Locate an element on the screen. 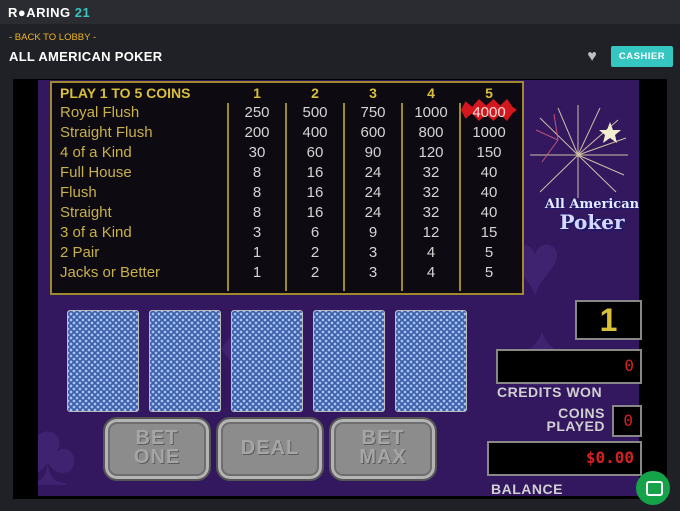 This screenshot has width=680, height=511. coins-played-label-2: PLAYED is located at coordinates (575, 426).